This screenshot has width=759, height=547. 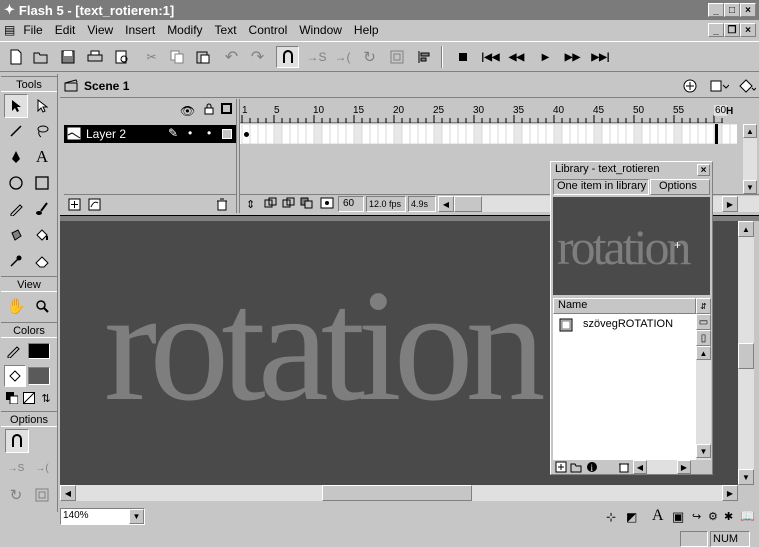 I want to click on stage-hscroll-thumb, so click(x=397, y=493).